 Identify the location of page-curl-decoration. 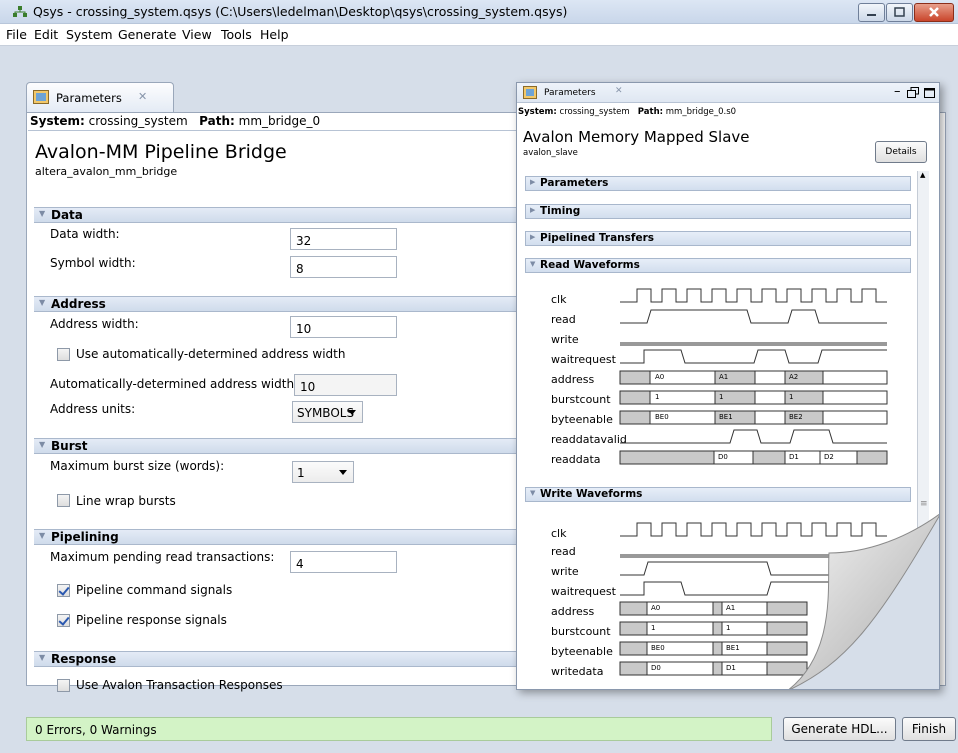
(863, 601).